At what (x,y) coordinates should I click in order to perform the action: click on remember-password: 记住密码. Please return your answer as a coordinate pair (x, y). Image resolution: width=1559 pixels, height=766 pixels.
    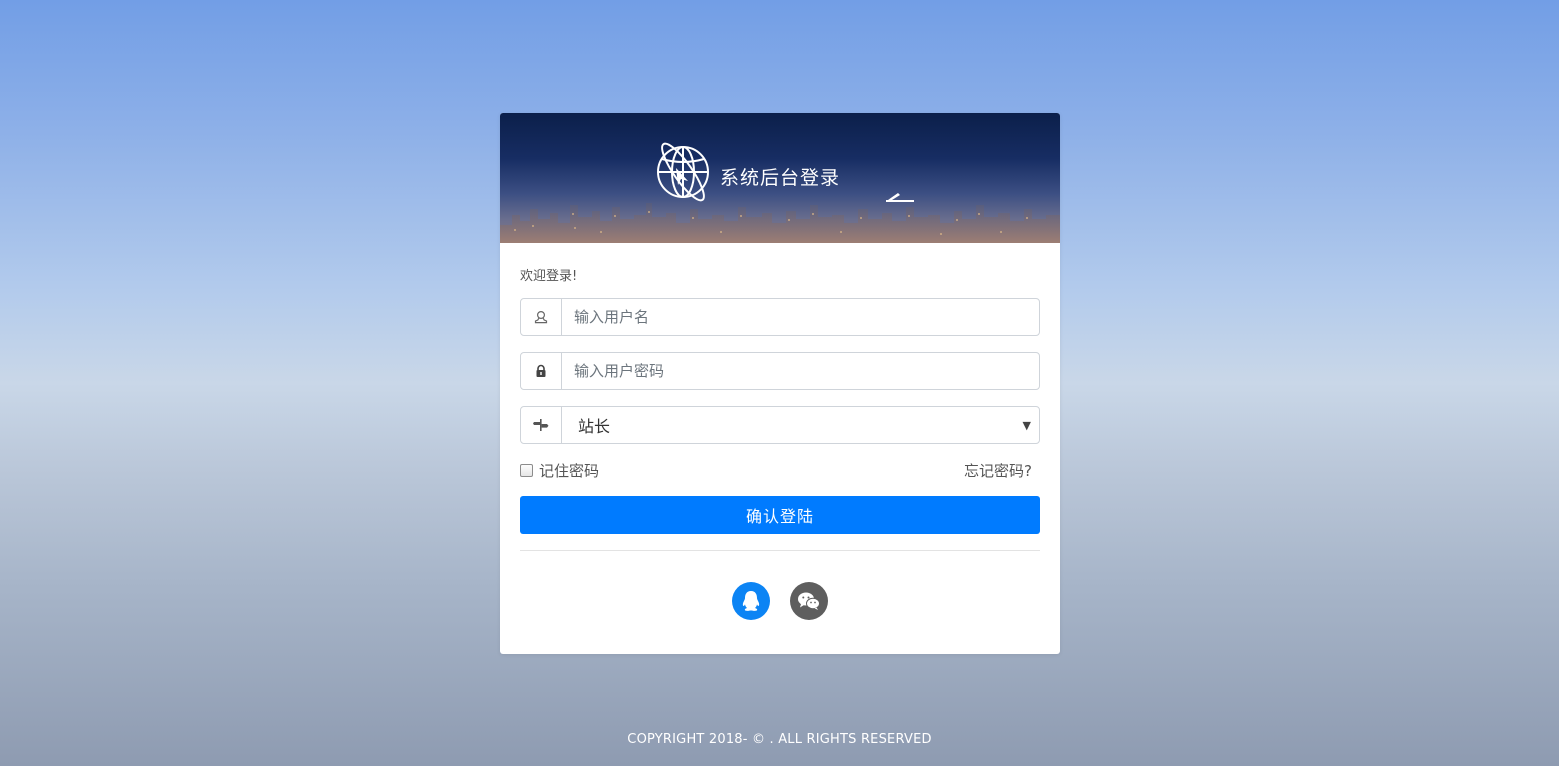
    Looking at the image, I should click on (559, 470).